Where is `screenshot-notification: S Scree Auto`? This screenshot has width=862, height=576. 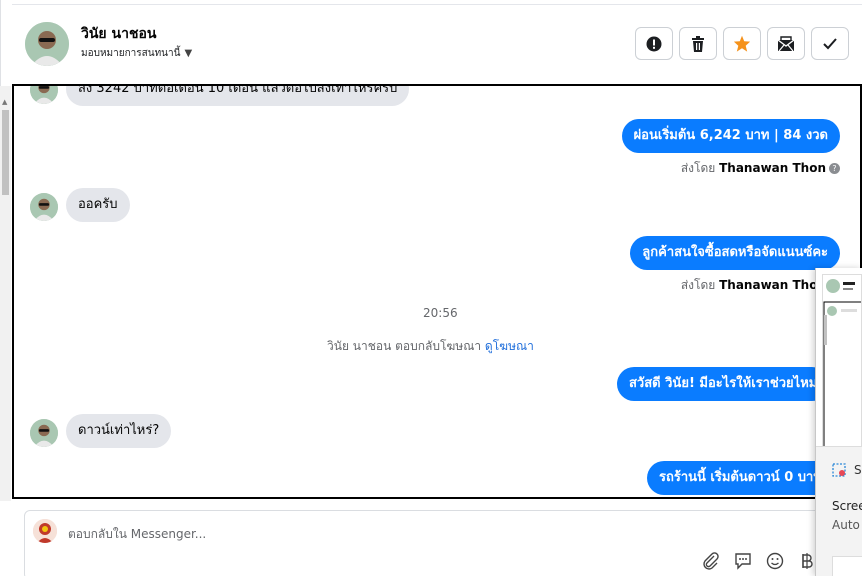 screenshot-notification: S Scree Auto is located at coordinates (839, 511).